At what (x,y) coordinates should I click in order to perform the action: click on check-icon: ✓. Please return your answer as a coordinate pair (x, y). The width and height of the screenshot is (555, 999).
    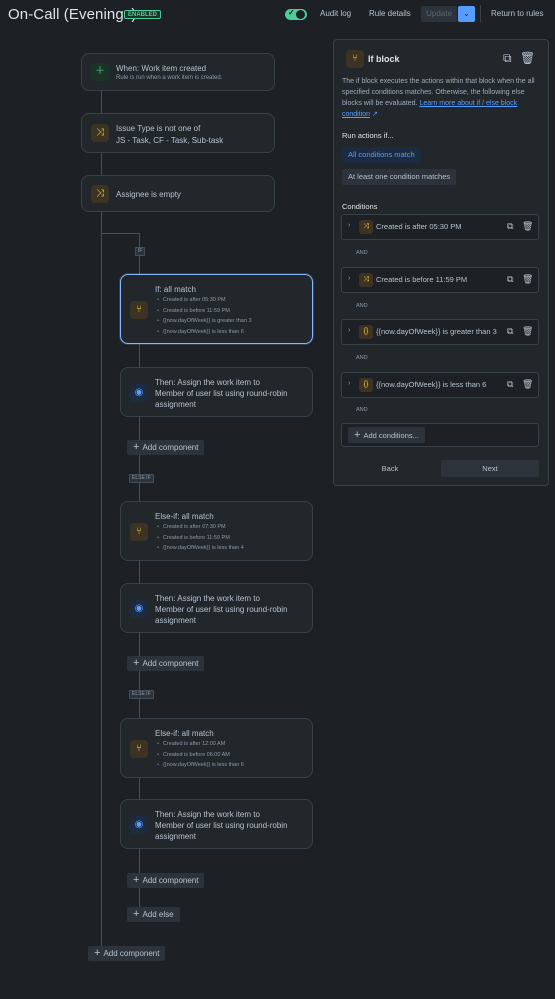
    Looking at the image, I should click on (291, 12).